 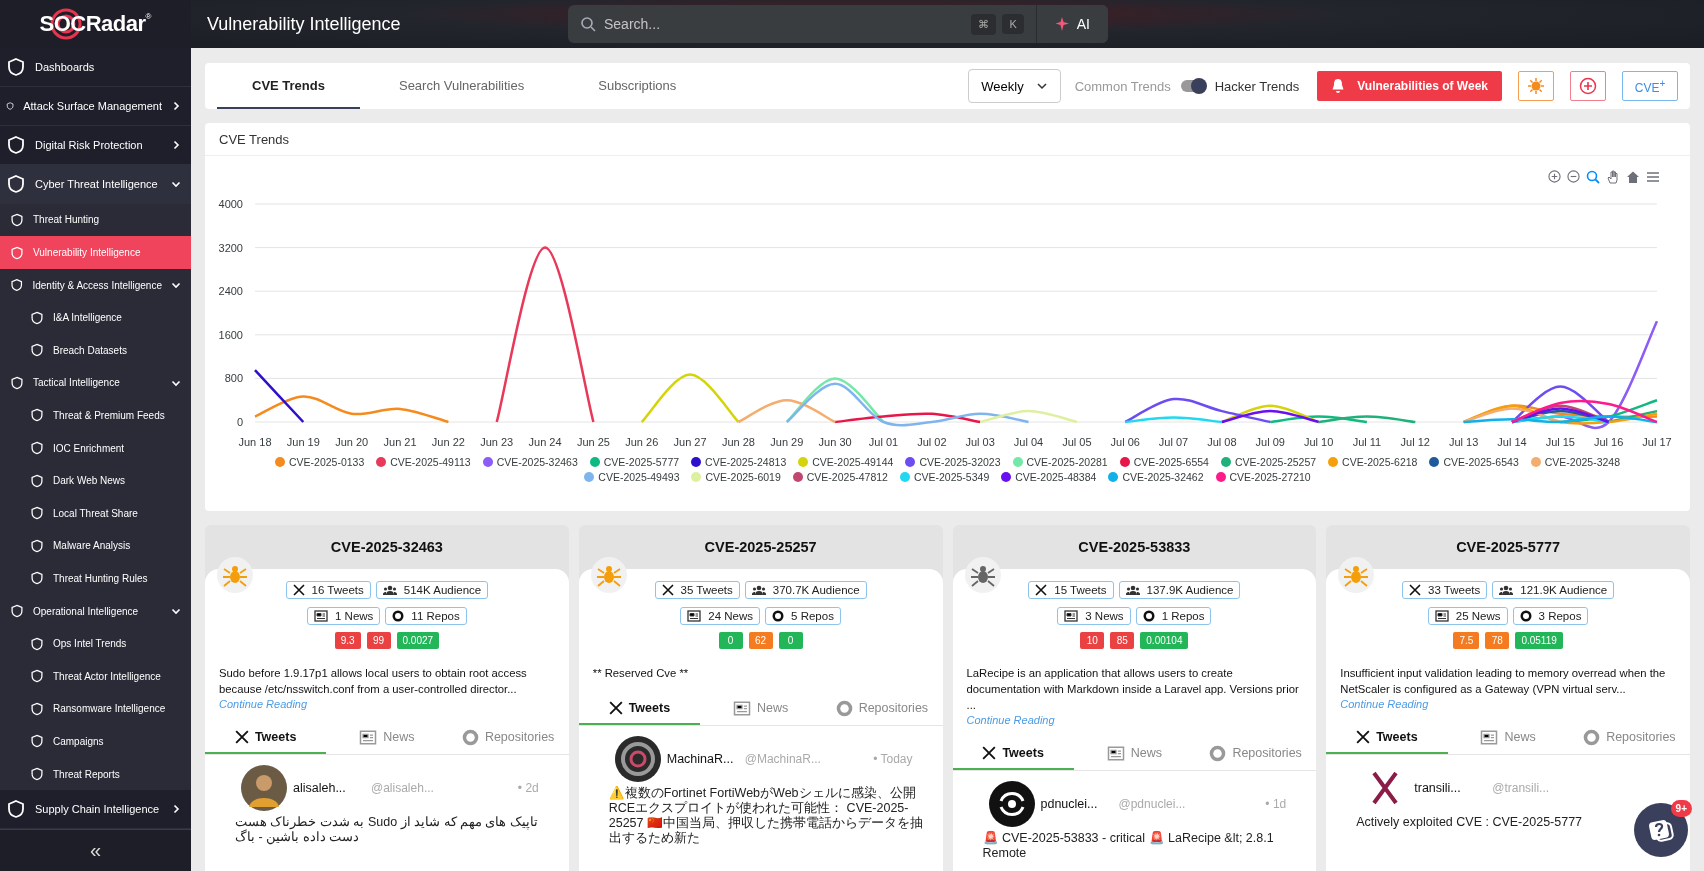 What do you see at coordinates (528, 788) in the screenshot?
I see `tweet-time: • 2d` at bounding box center [528, 788].